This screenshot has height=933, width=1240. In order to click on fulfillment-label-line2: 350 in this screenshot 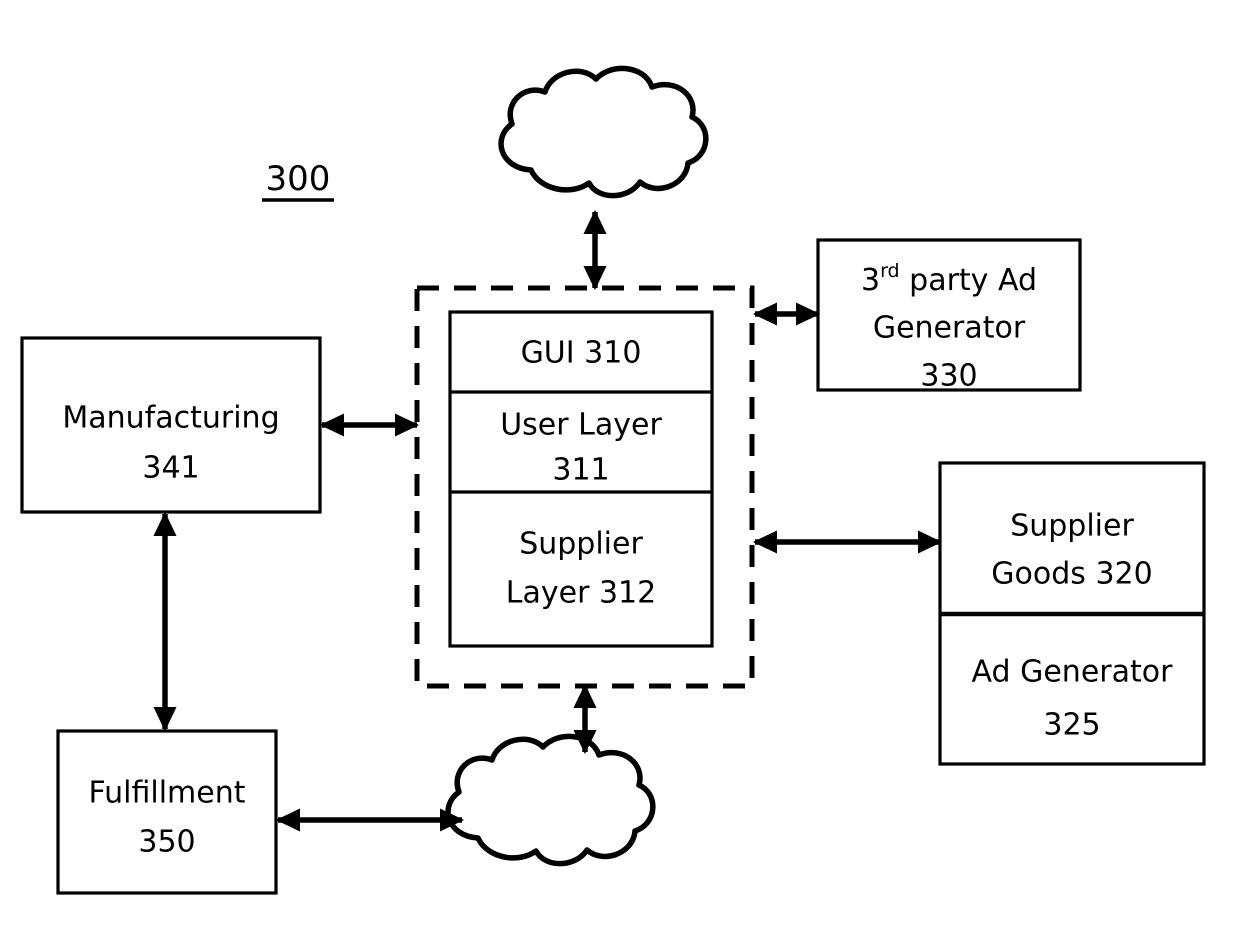, I will do `click(166, 842)`.